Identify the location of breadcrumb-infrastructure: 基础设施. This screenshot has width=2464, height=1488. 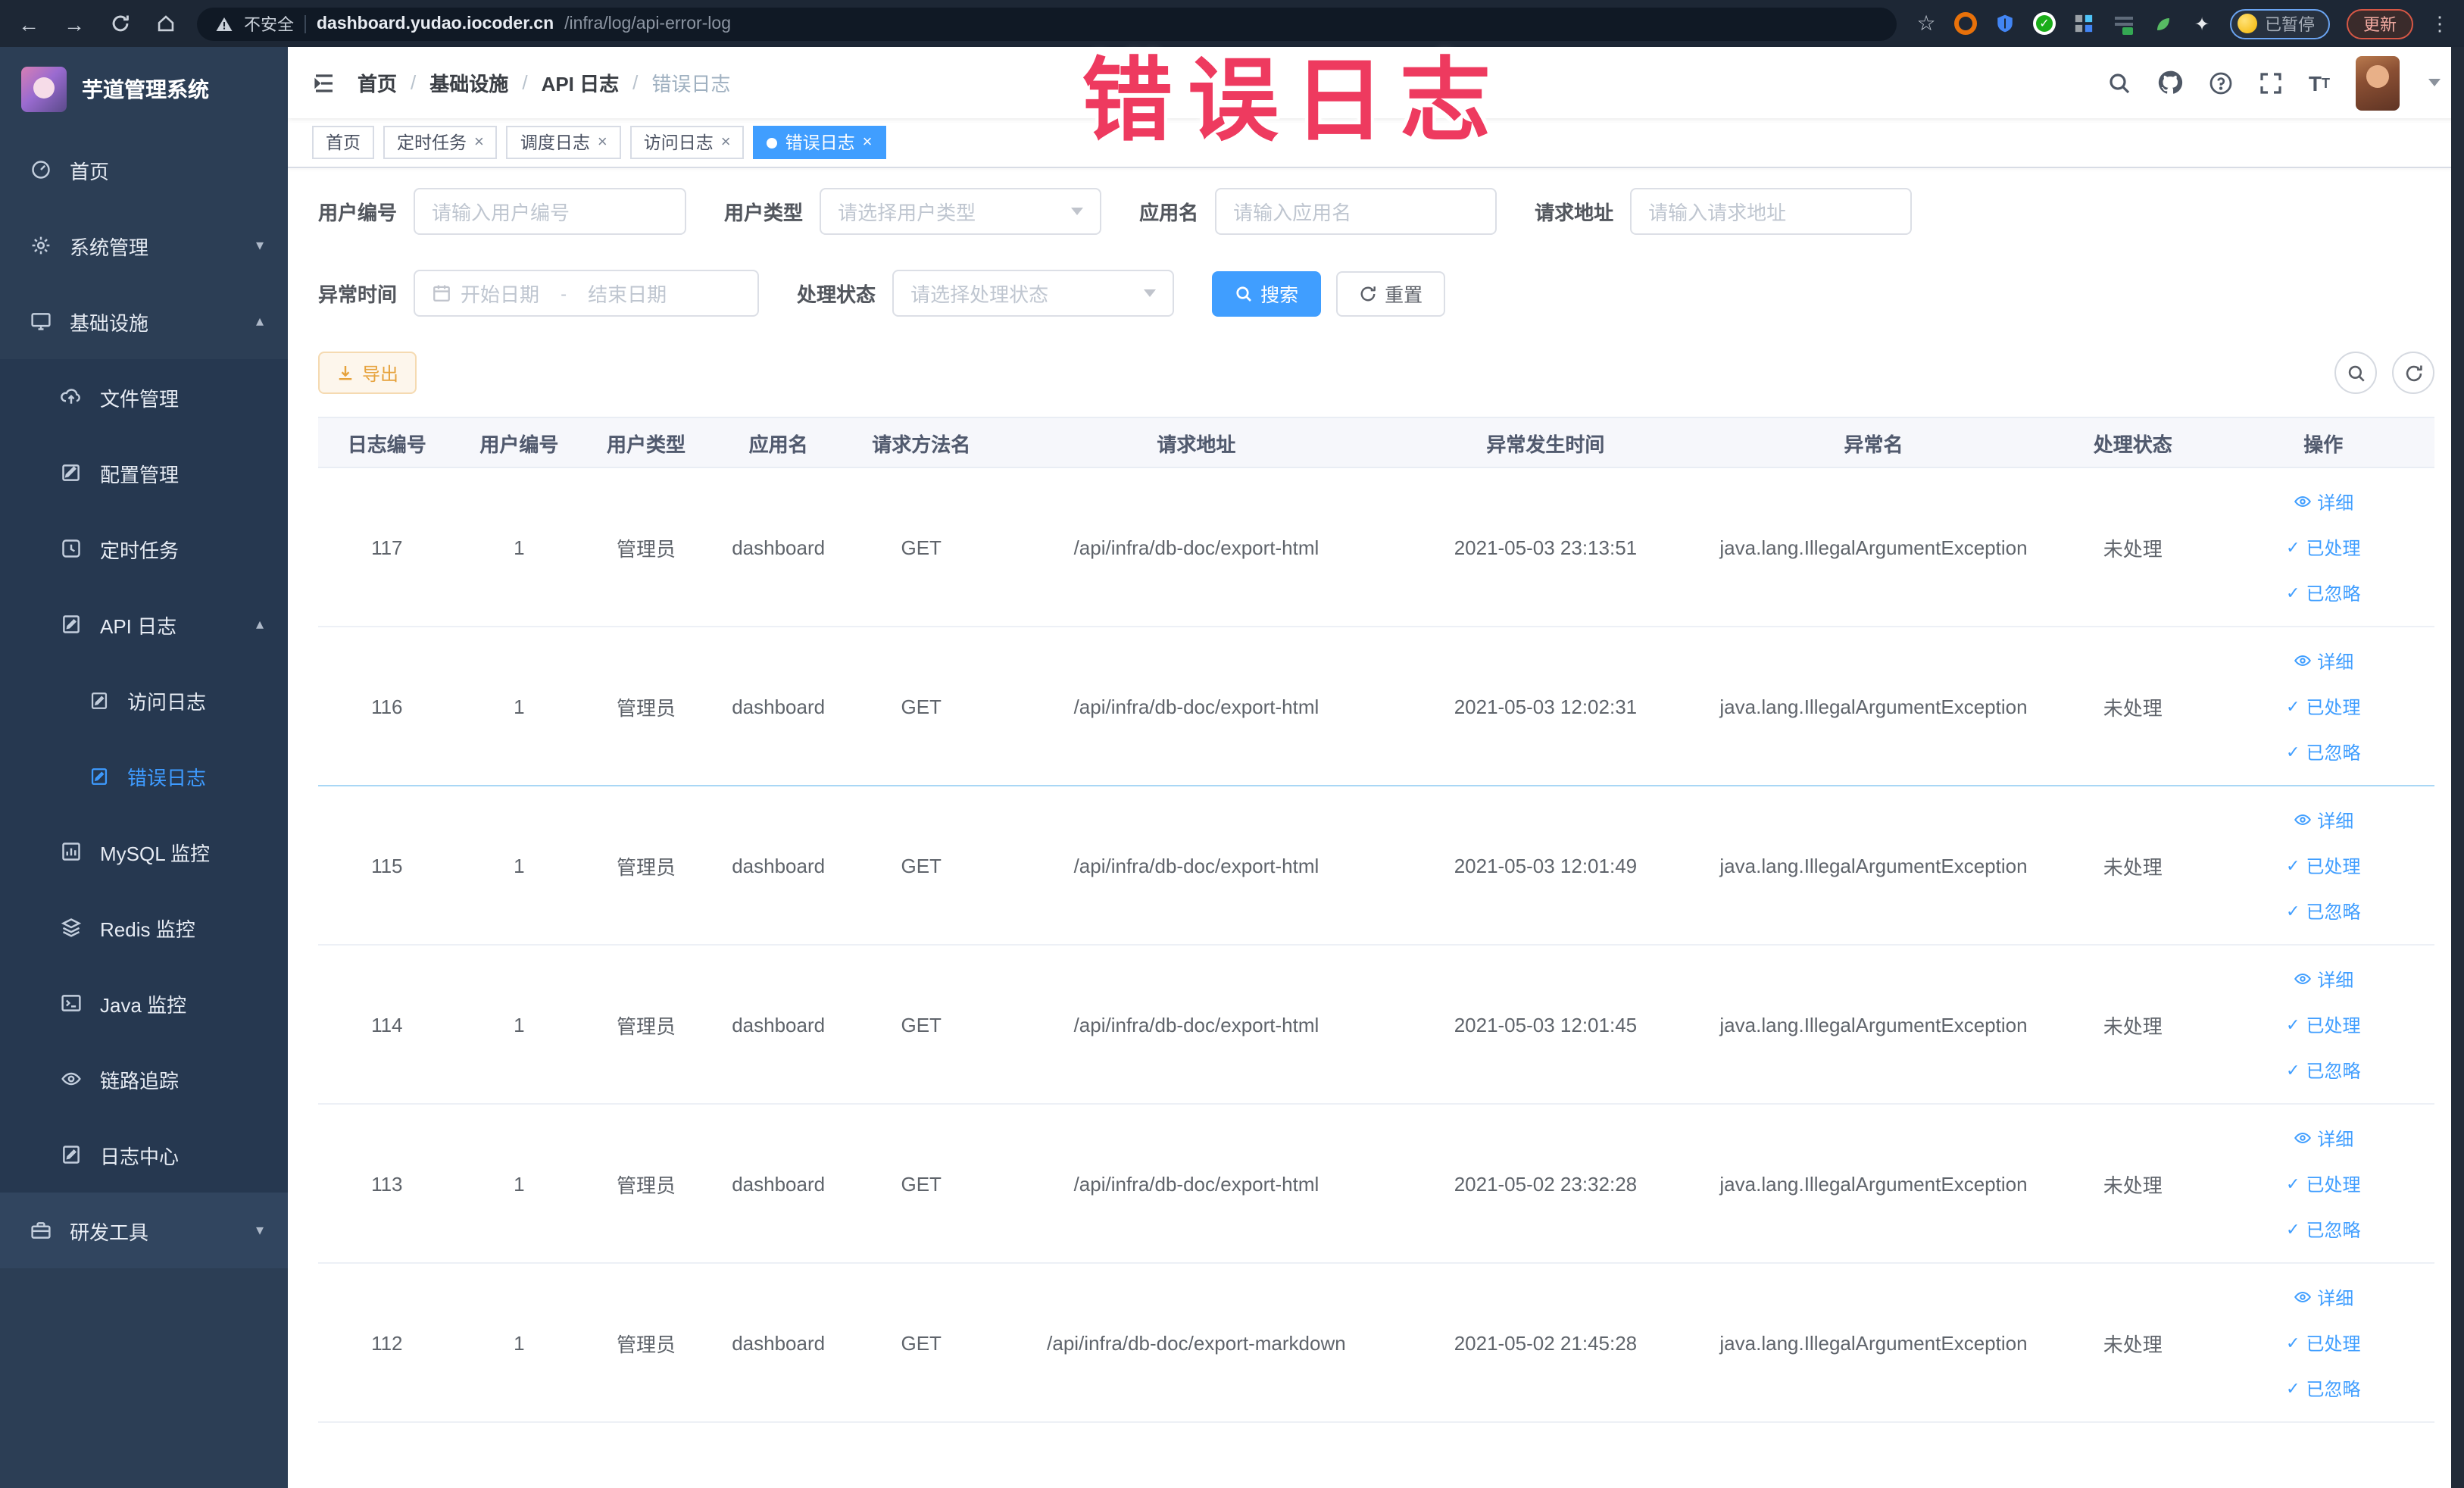
(468, 82).